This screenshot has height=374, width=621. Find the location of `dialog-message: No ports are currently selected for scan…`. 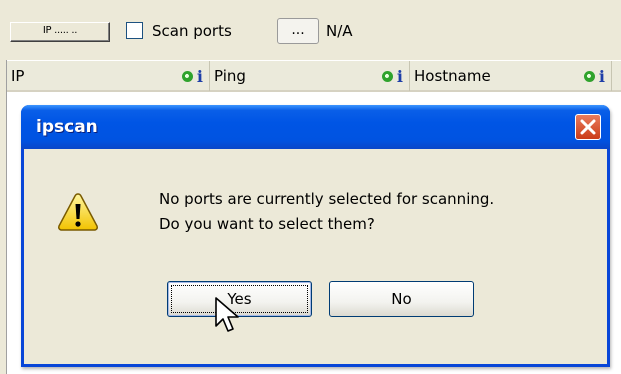

dialog-message: No ports are currently selected for scan… is located at coordinates (326, 212).